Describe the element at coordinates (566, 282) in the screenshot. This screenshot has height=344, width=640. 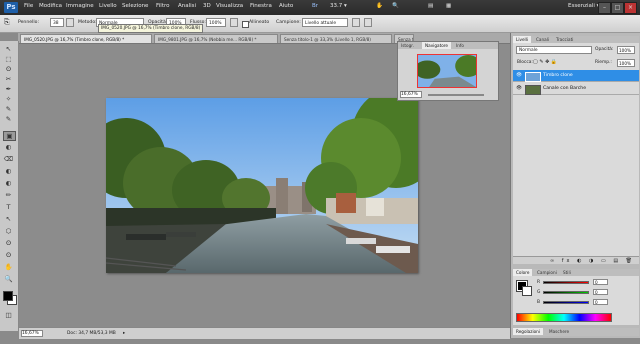
I see `red-slider` at that location.